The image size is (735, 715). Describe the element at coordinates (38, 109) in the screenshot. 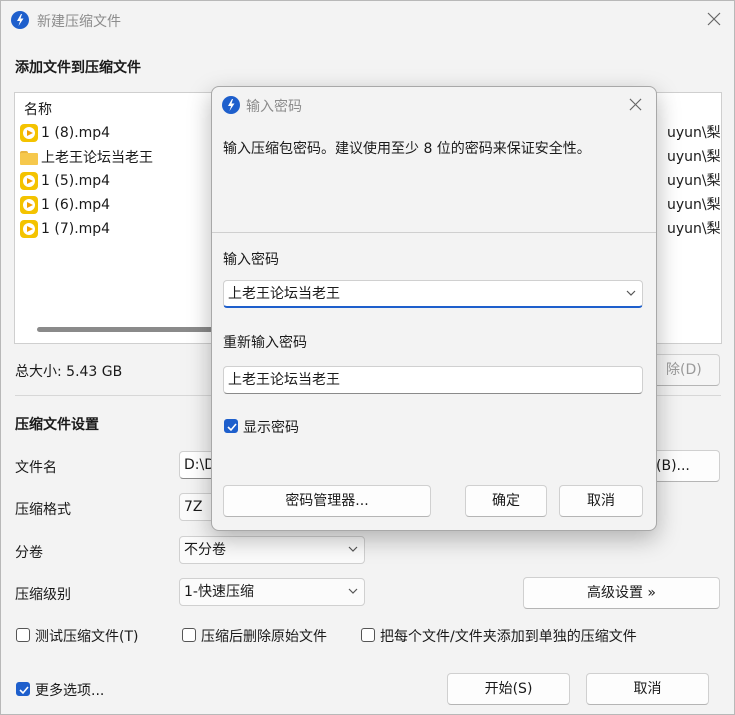

I see `column-header-name: 名称` at that location.